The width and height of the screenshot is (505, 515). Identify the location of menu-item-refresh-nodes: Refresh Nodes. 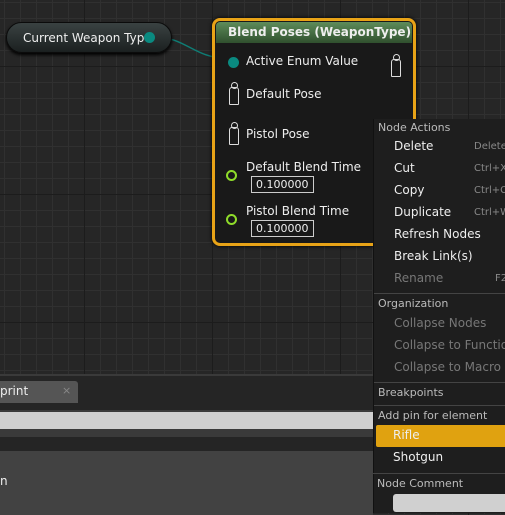
(437, 234).